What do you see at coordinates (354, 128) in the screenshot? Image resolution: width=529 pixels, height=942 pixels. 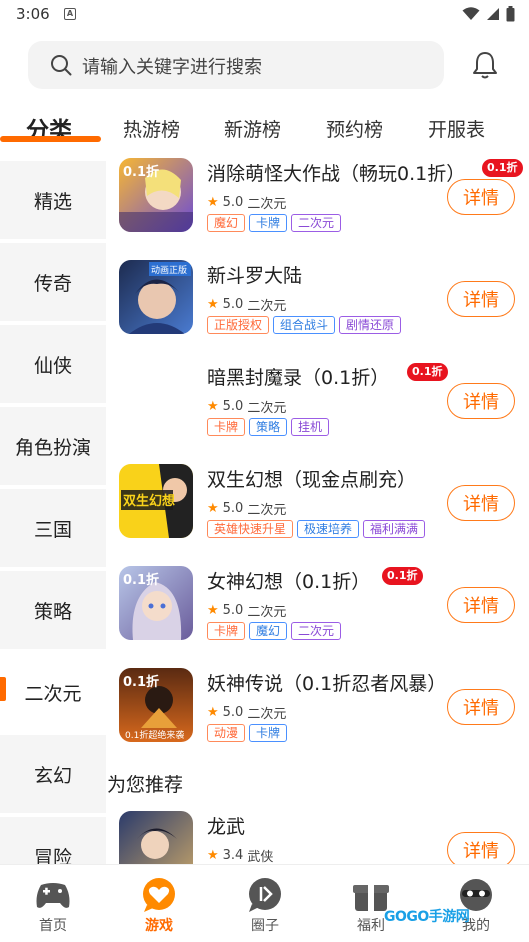 I see `tab-reserve: 预约榜` at bounding box center [354, 128].